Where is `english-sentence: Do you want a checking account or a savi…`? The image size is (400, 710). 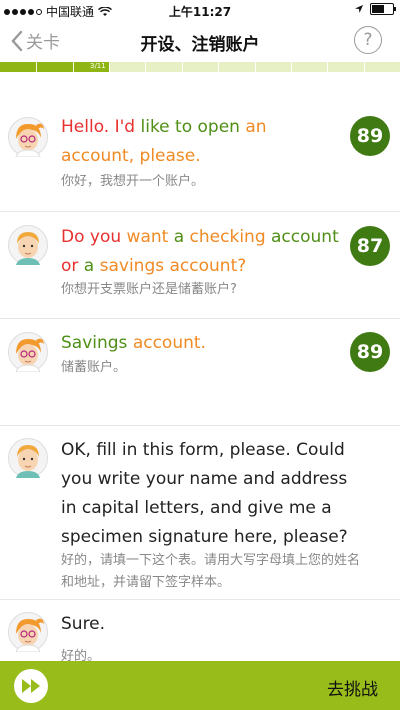 english-sentence: Do you want a checking account or a savi… is located at coordinates (201, 252).